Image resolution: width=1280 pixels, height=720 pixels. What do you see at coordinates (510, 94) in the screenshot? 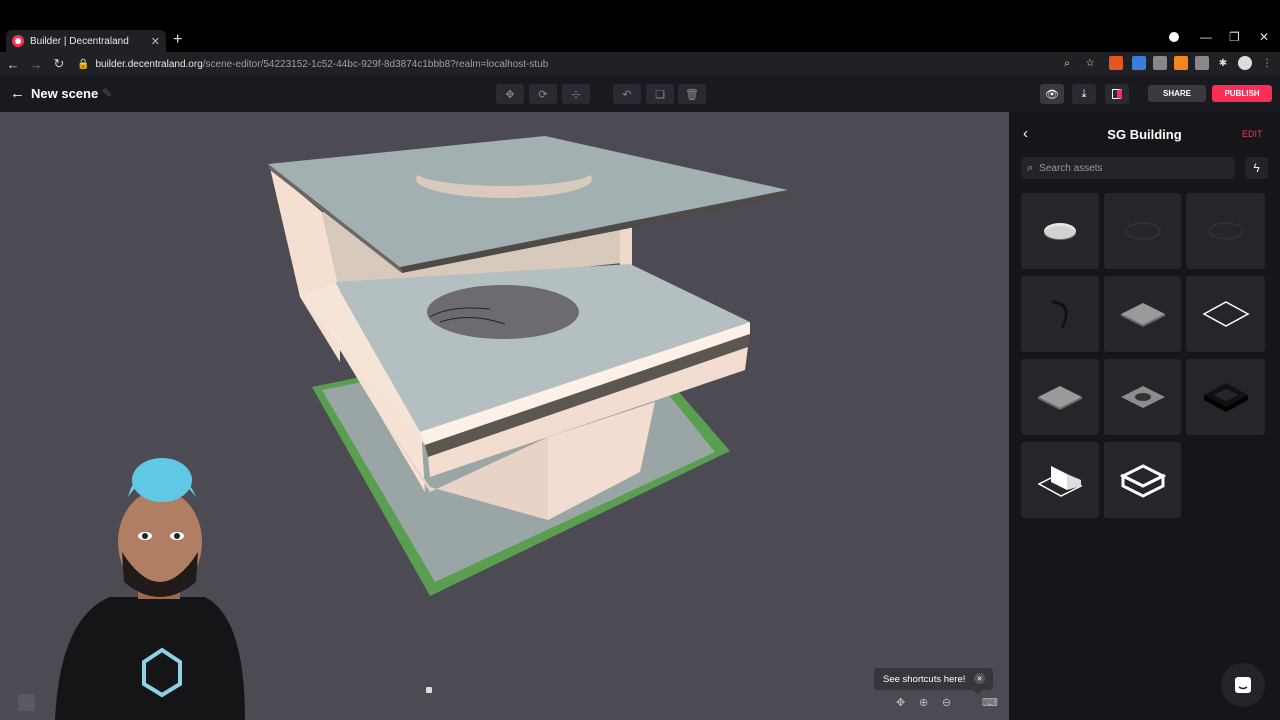
I see `move-tool-button: ✥` at bounding box center [510, 94].